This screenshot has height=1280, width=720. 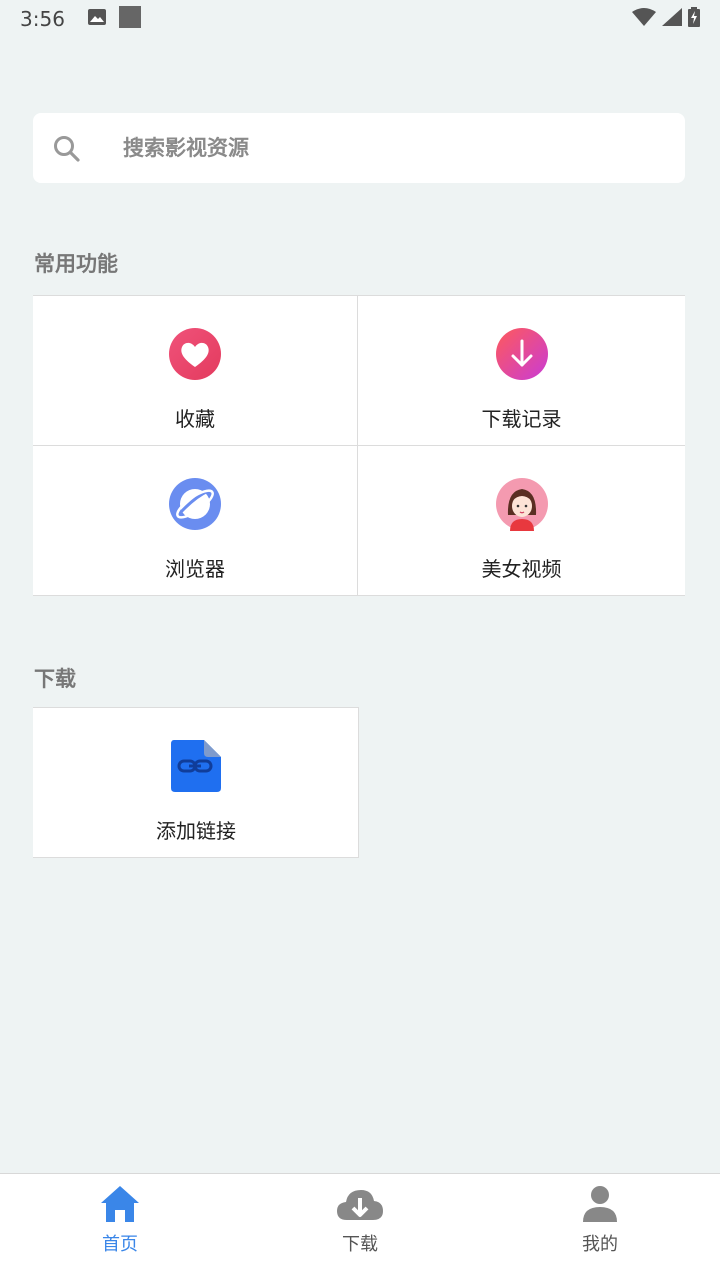 I want to click on download-circle-icon, so click(x=522, y=356).